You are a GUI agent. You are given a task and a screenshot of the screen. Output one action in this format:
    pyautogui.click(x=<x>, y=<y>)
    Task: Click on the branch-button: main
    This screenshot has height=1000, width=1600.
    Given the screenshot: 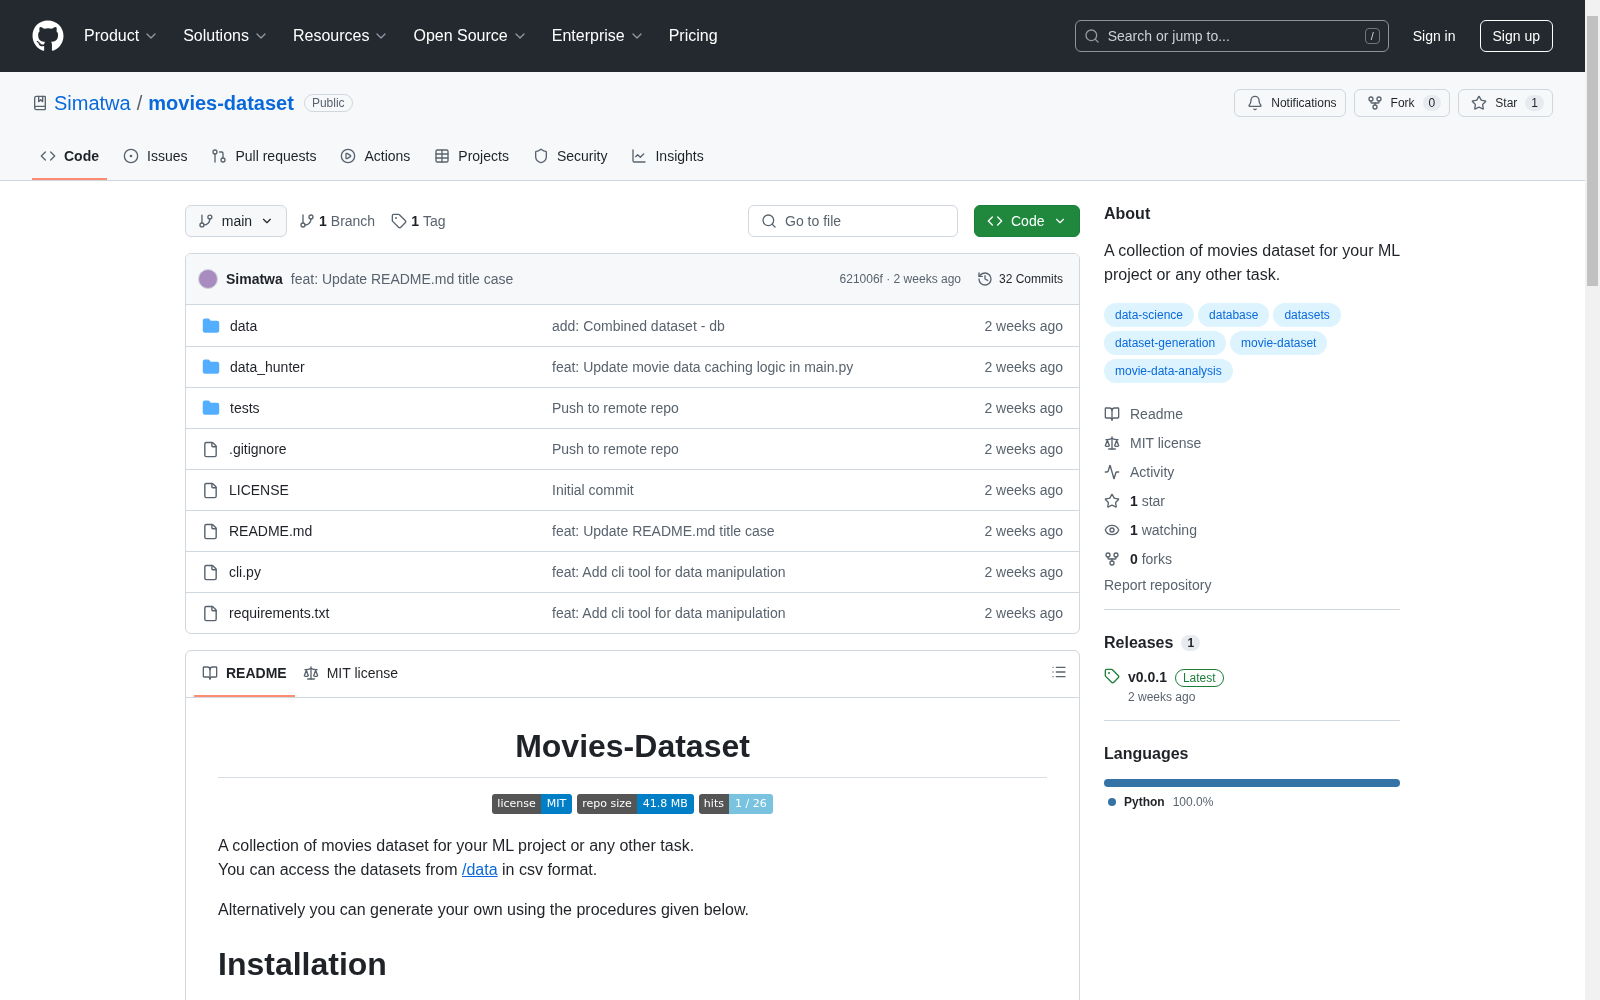 What is the action you would take?
    pyautogui.click(x=236, y=221)
    